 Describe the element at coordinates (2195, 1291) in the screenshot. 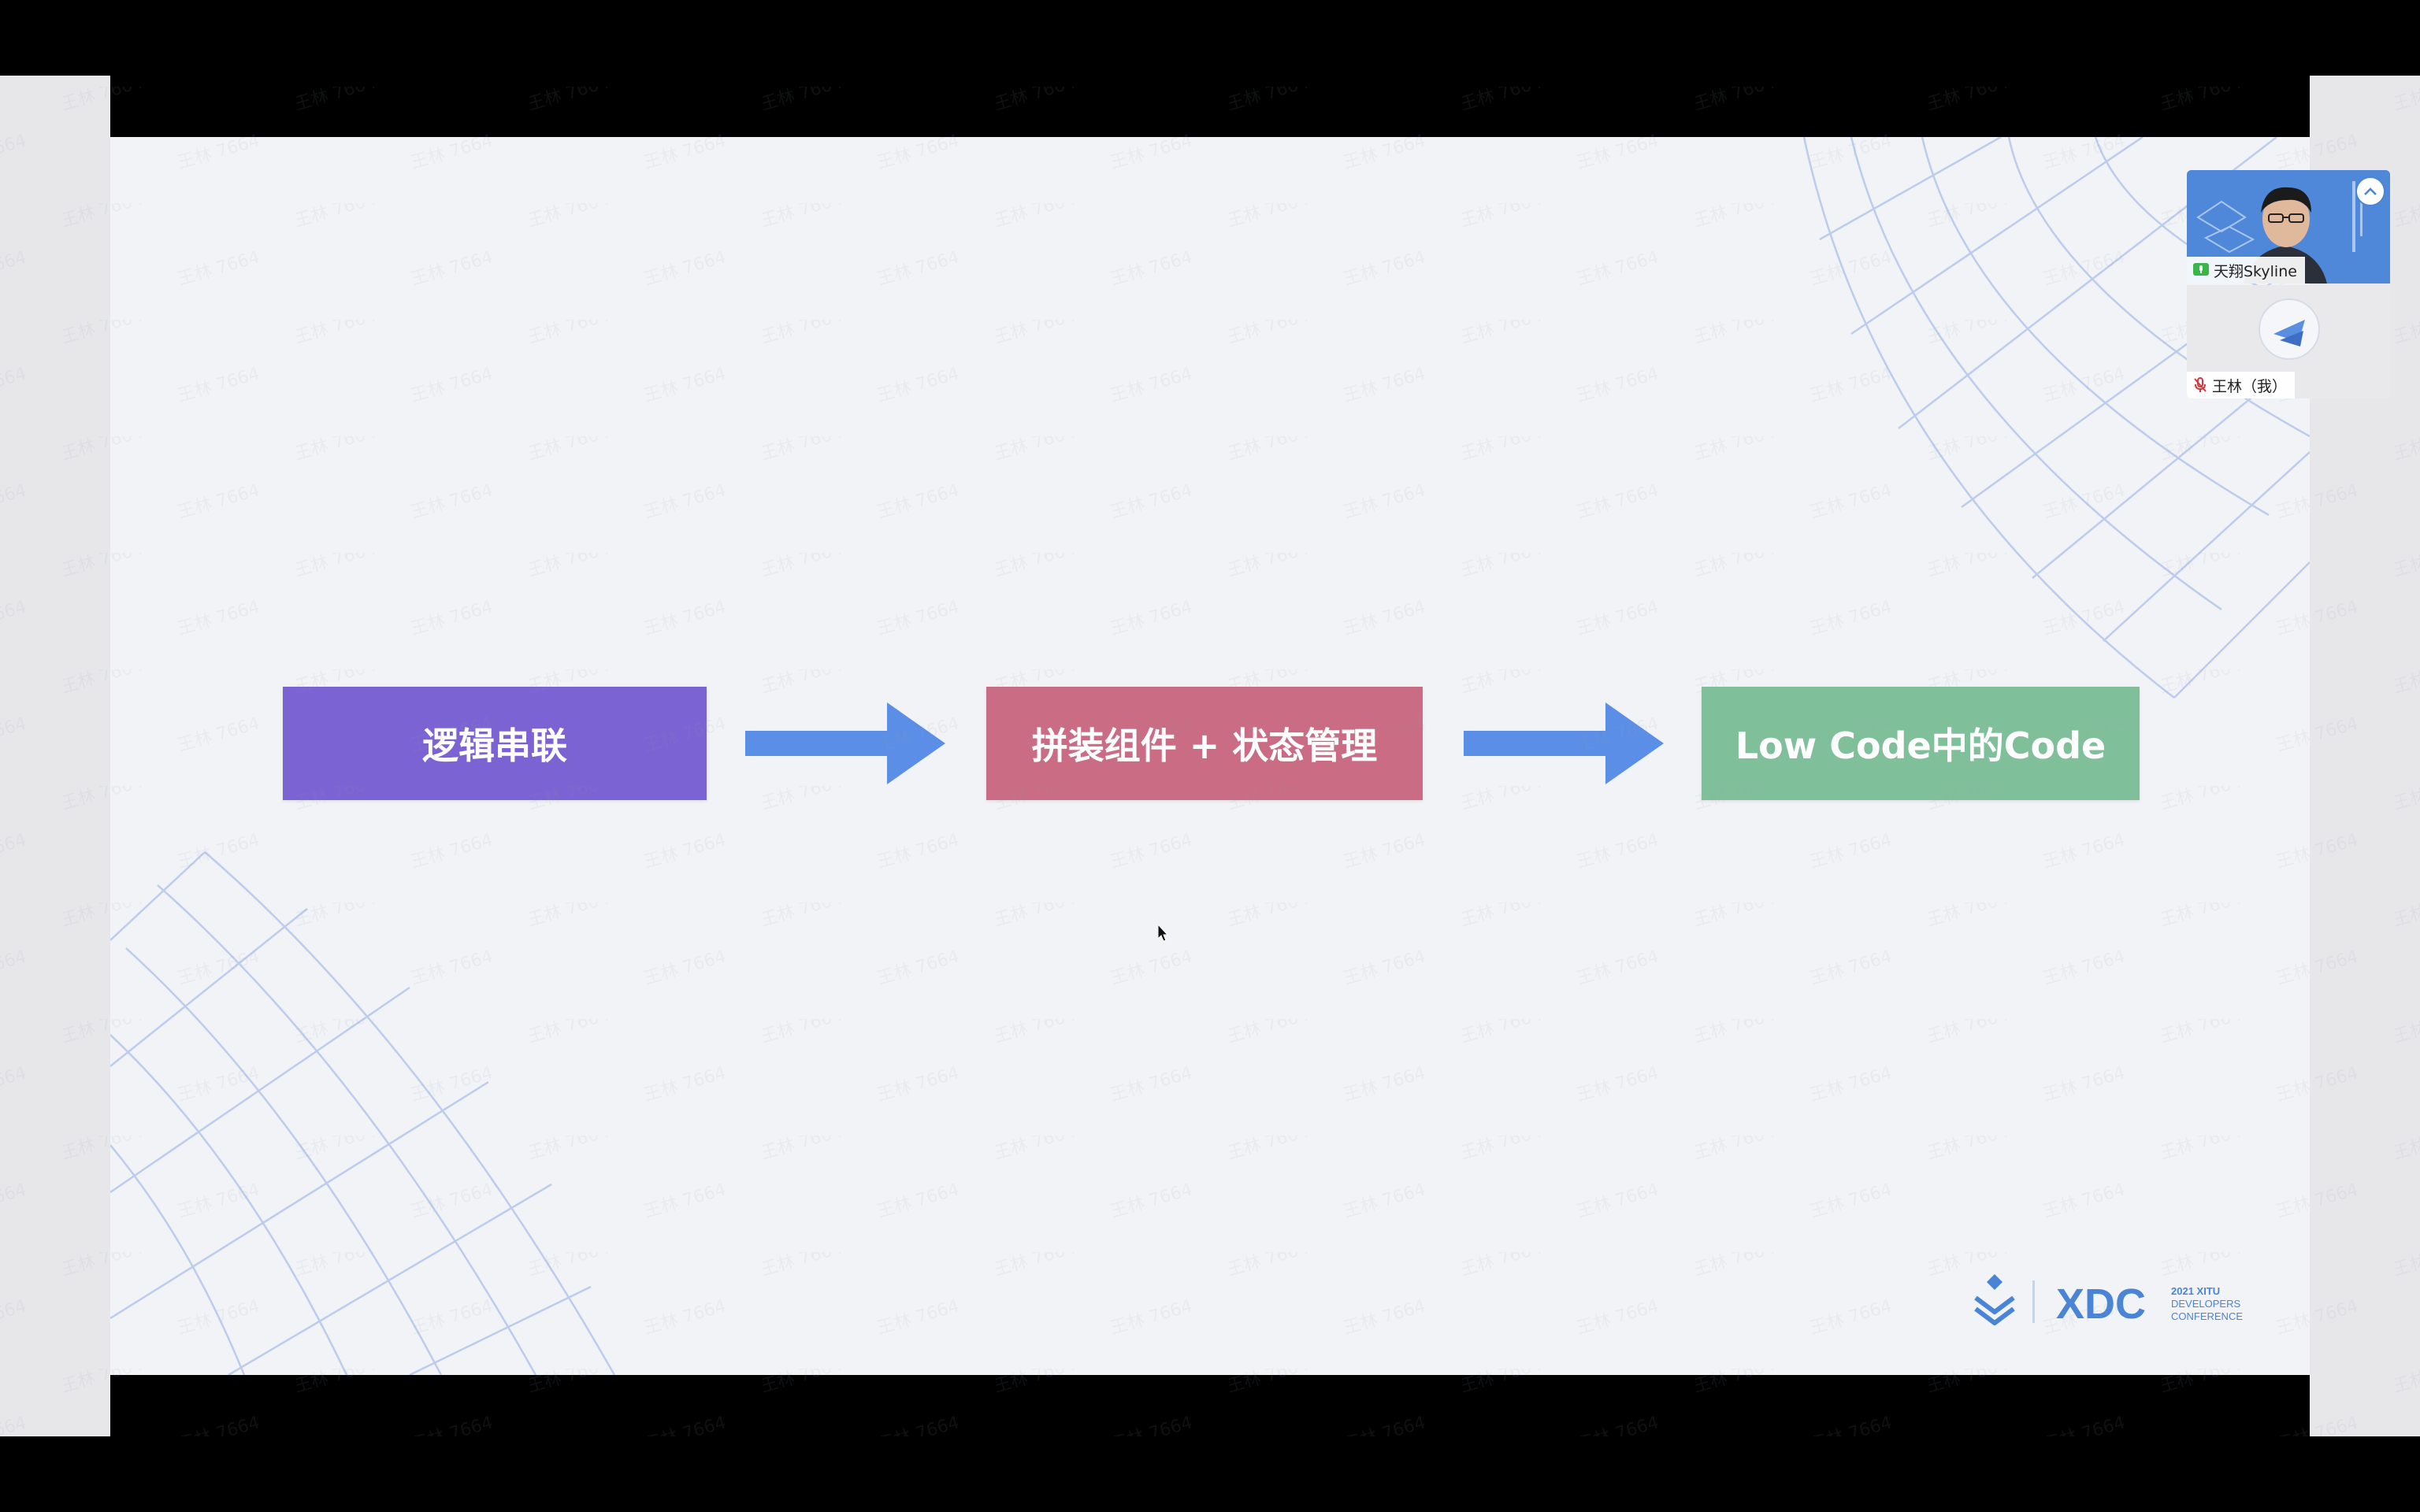

I see `xdc-year-line: 2021 XITU` at that location.